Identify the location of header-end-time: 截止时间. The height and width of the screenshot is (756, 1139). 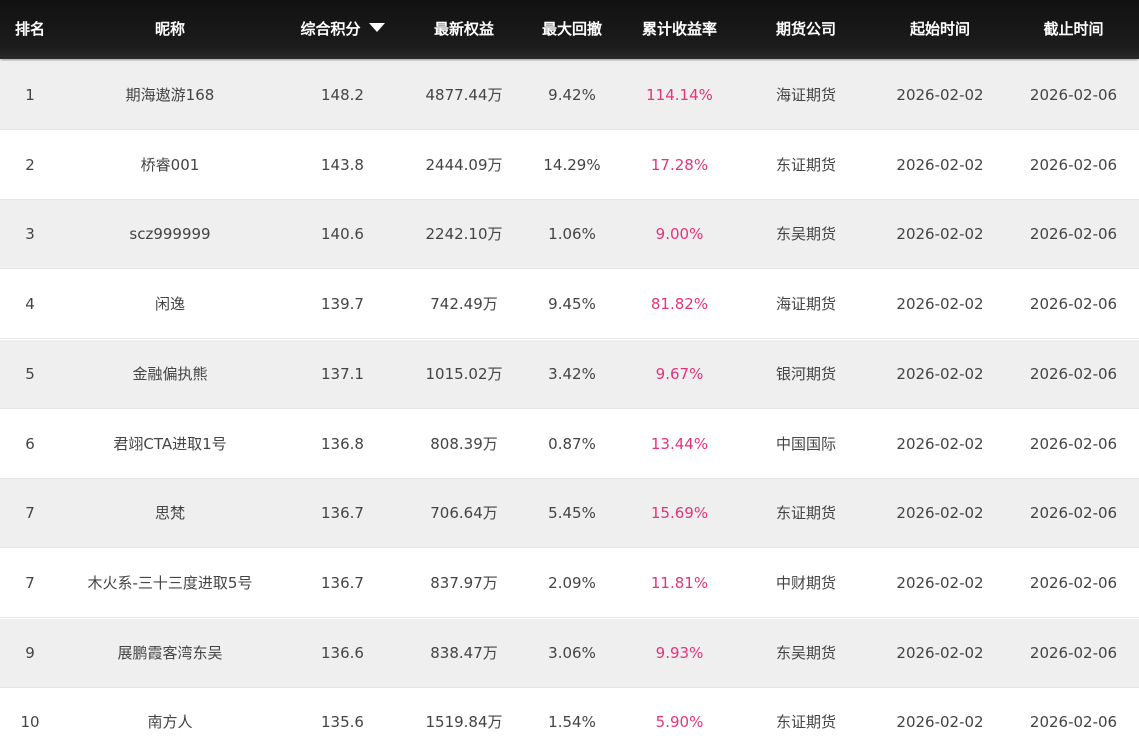
(1073, 29).